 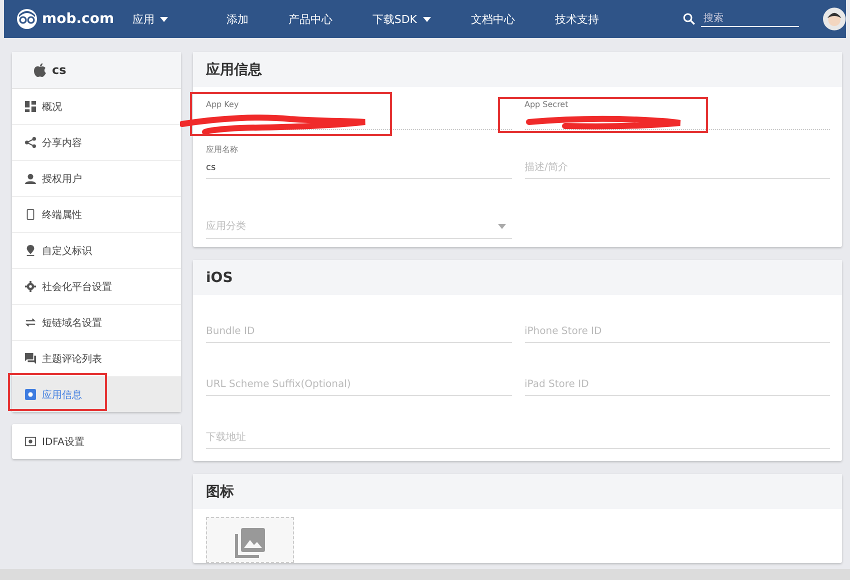 What do you see at coordinates (577, 19) in the screenshot?
I see `nav-link: 技术支持` at bounding box center [577, 19].